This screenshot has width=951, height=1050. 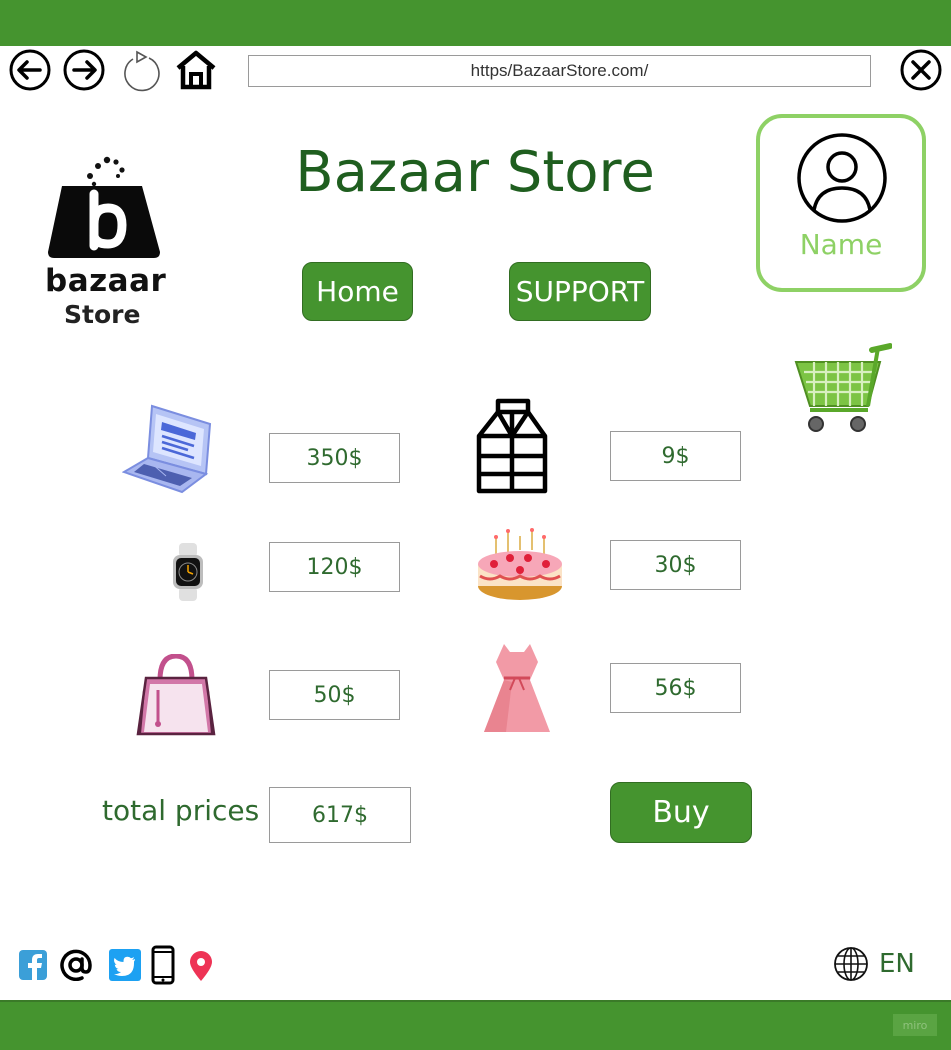 I want to click on email-link, so click(x=76, y=965).